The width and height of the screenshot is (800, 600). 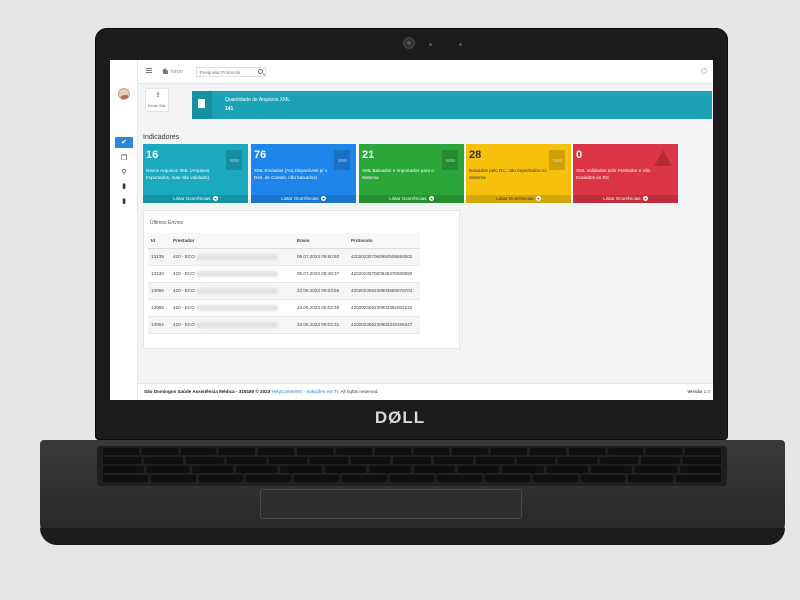 What do you see at coordinates (258, 100) in the screenshot?
I see `xml-count-title: Quantidade de Arquivos XML` at bounding box center [258, 100].